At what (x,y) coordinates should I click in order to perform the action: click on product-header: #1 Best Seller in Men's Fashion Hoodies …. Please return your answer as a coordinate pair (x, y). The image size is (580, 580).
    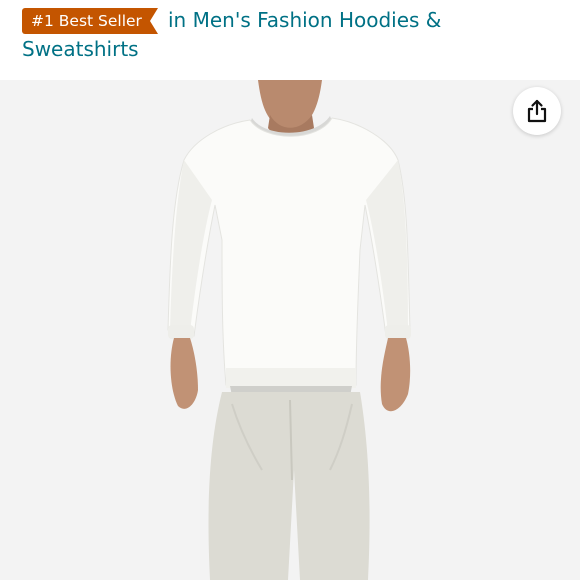
    Looking at the image, I should click on (290, 40).